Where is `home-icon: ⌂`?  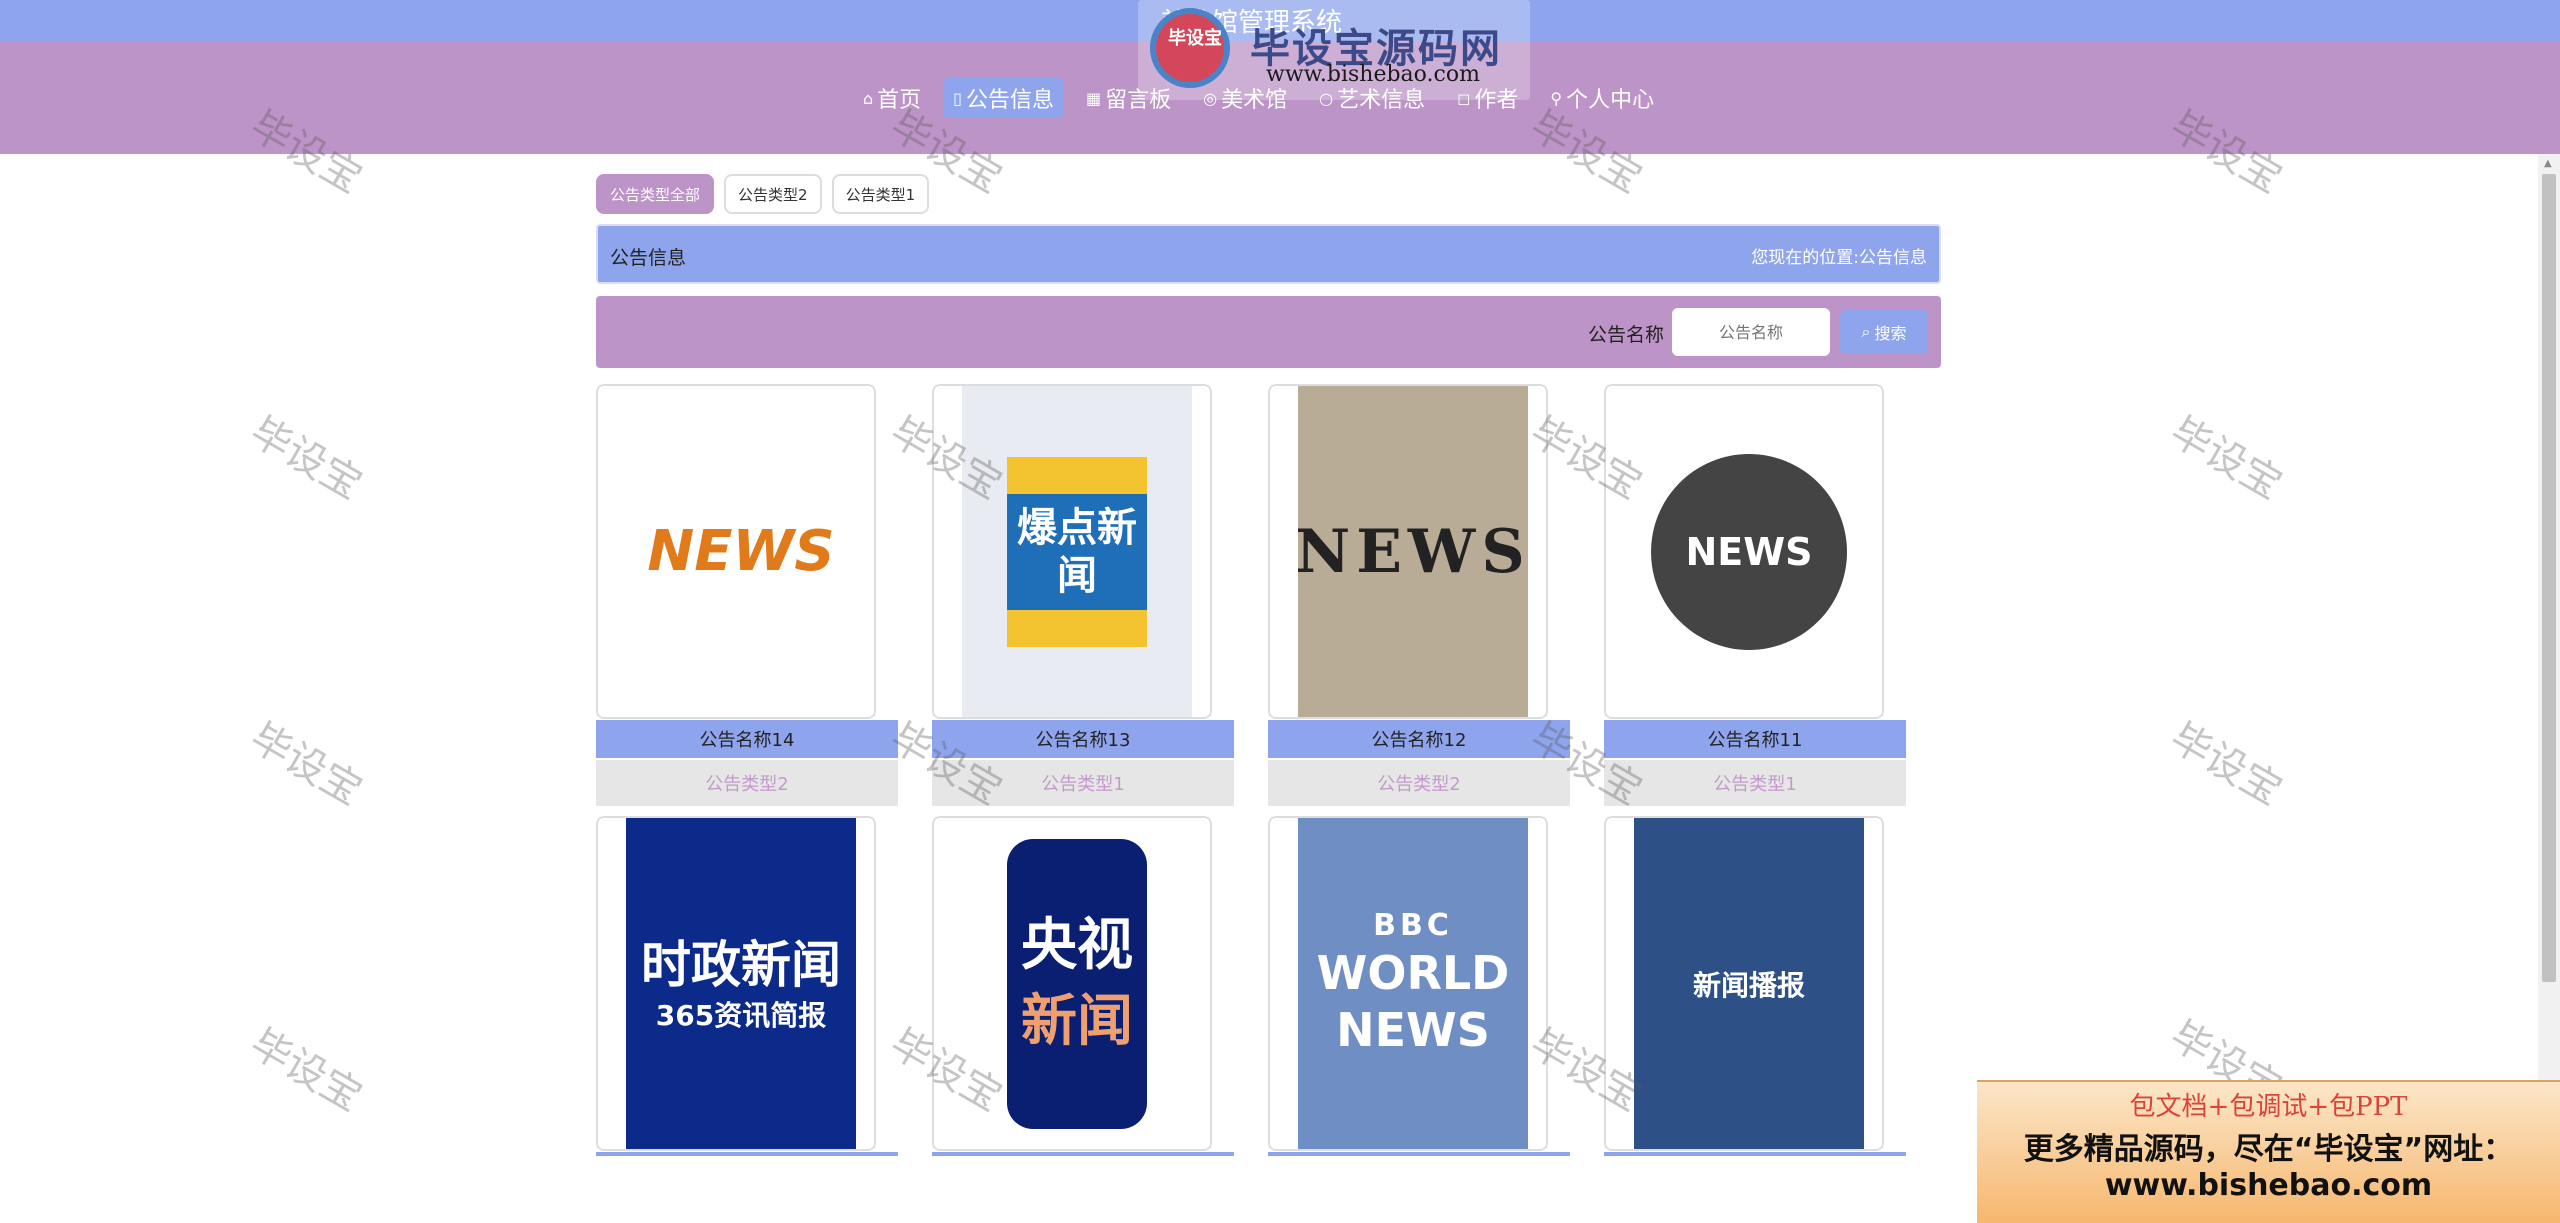
home-icon: ⌂ is located at coordinates (868, 98).